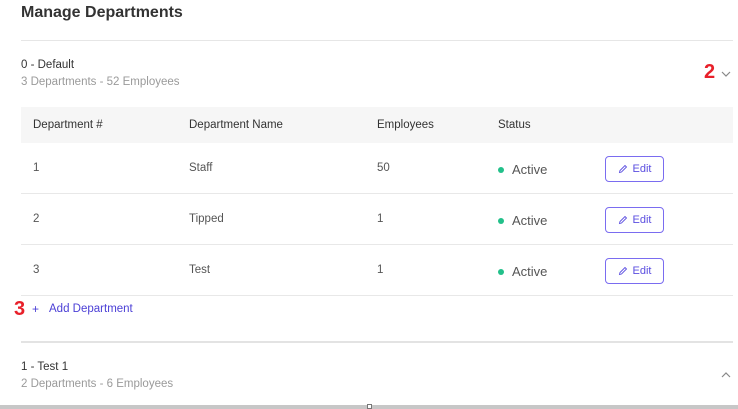 The height and width of the screenshot is (409, 738). I want to click on group-name: 1 - Test 1, so click(45, 367).